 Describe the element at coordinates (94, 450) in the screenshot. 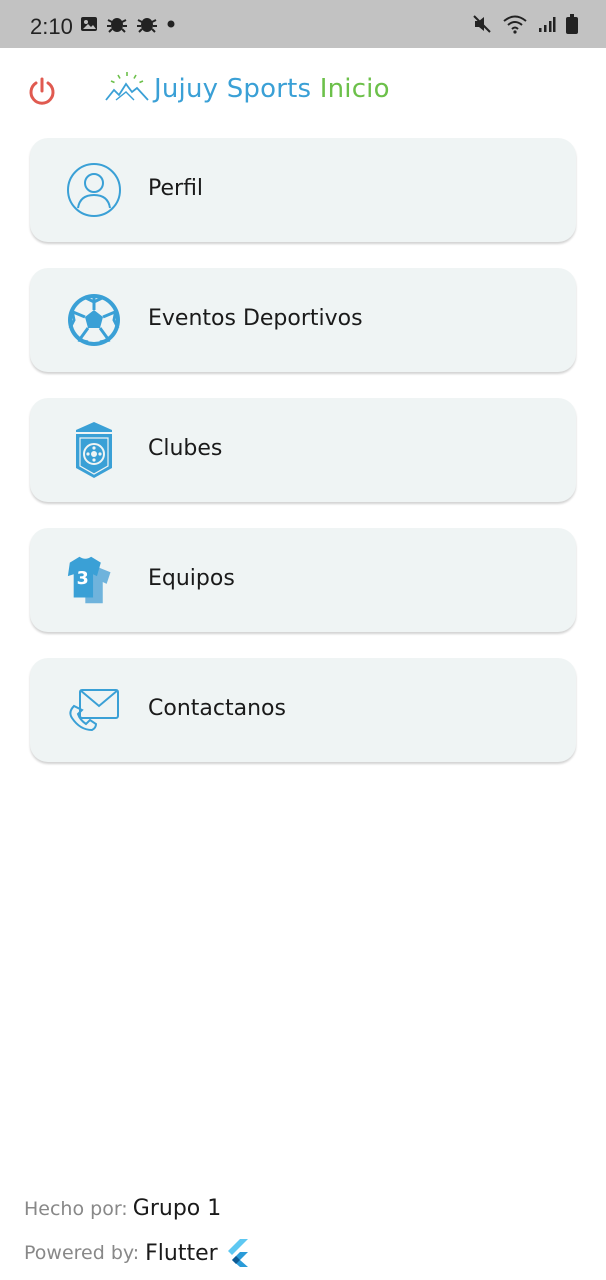

I see `club-pennant-icon` at that location.